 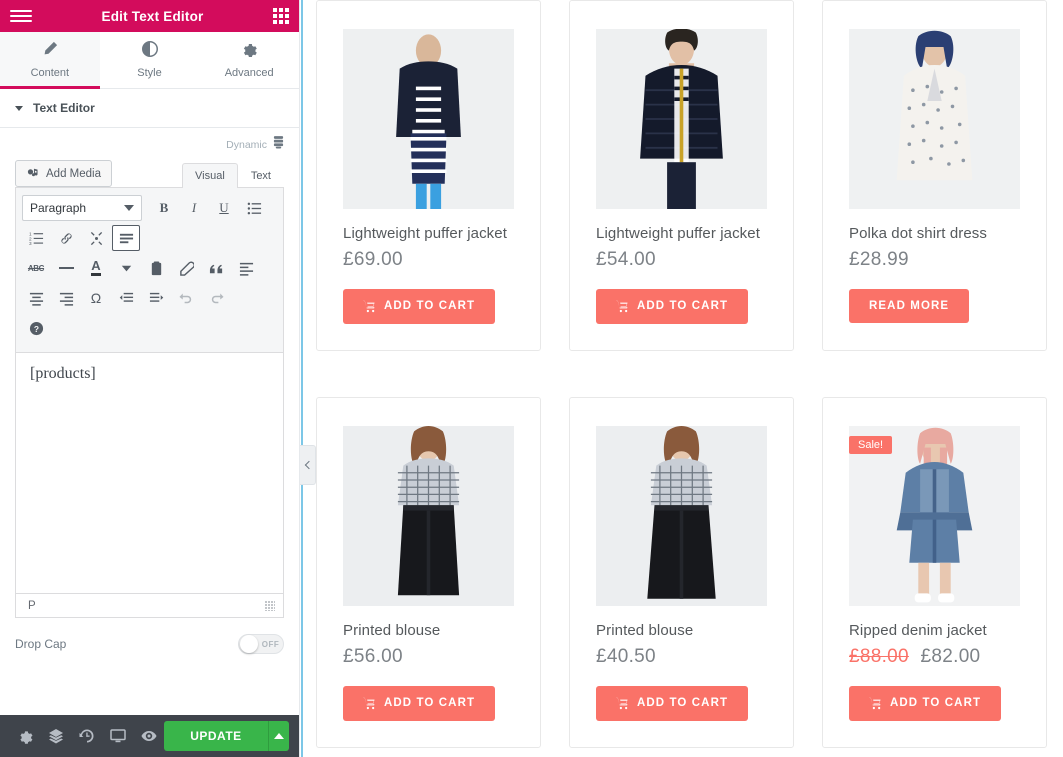 I want to click on dynamic-tag-row: Dynamic, so click(x=149, y=144).